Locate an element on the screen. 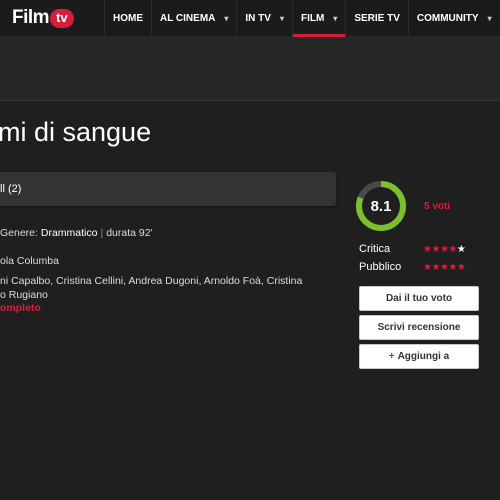  header-band is located at coordinates (250, 68).